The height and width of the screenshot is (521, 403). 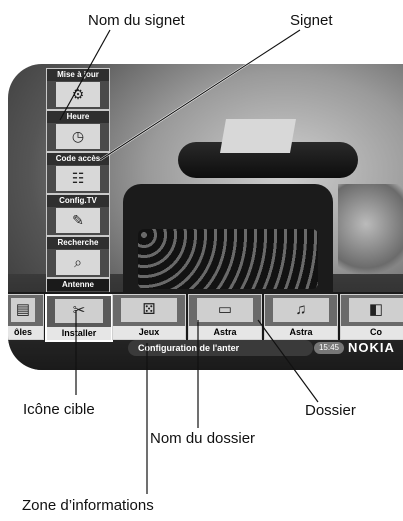 I want to click on line-folder, so click(x=288, y=361).